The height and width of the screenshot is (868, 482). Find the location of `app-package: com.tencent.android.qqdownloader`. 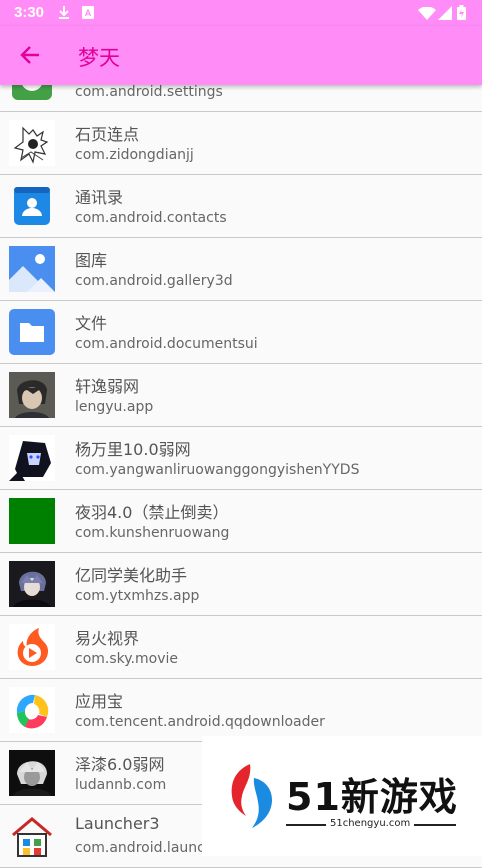

app-package: com.tencent.android.qqdownloader is located at coordinates (200, 722).